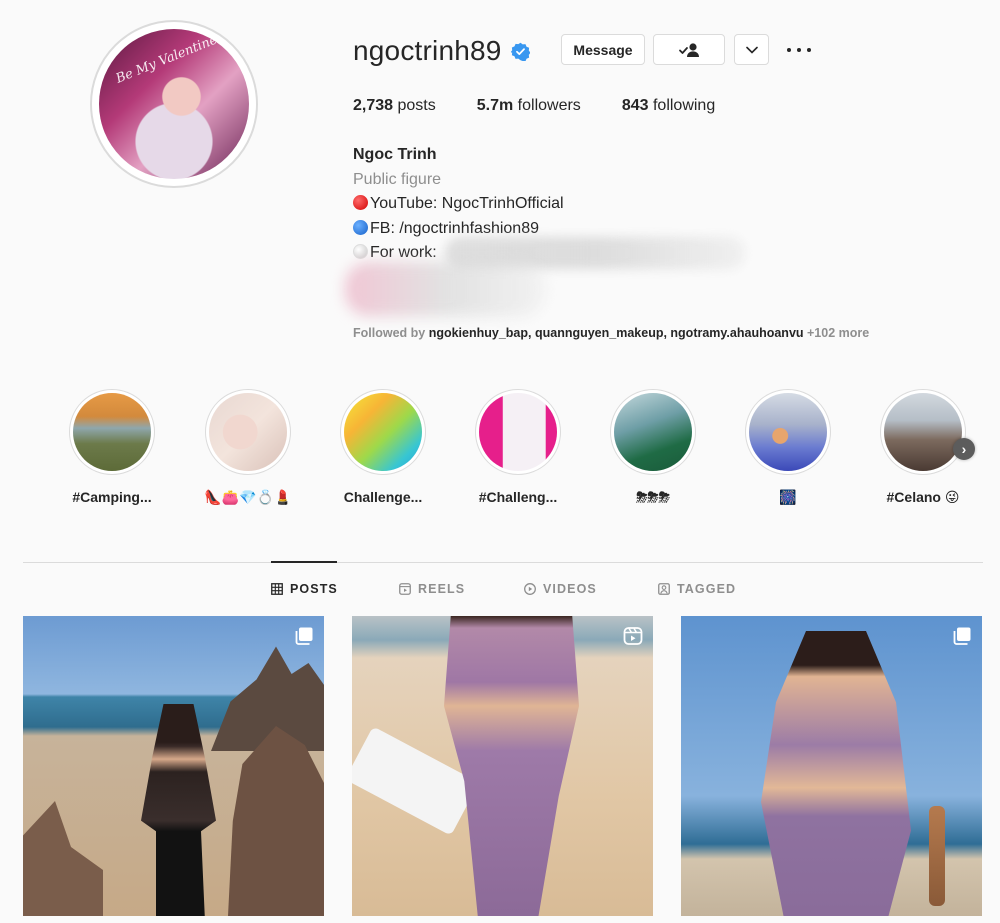  I want to click on highlight-label: #Celano 😜, so click(923, 497).